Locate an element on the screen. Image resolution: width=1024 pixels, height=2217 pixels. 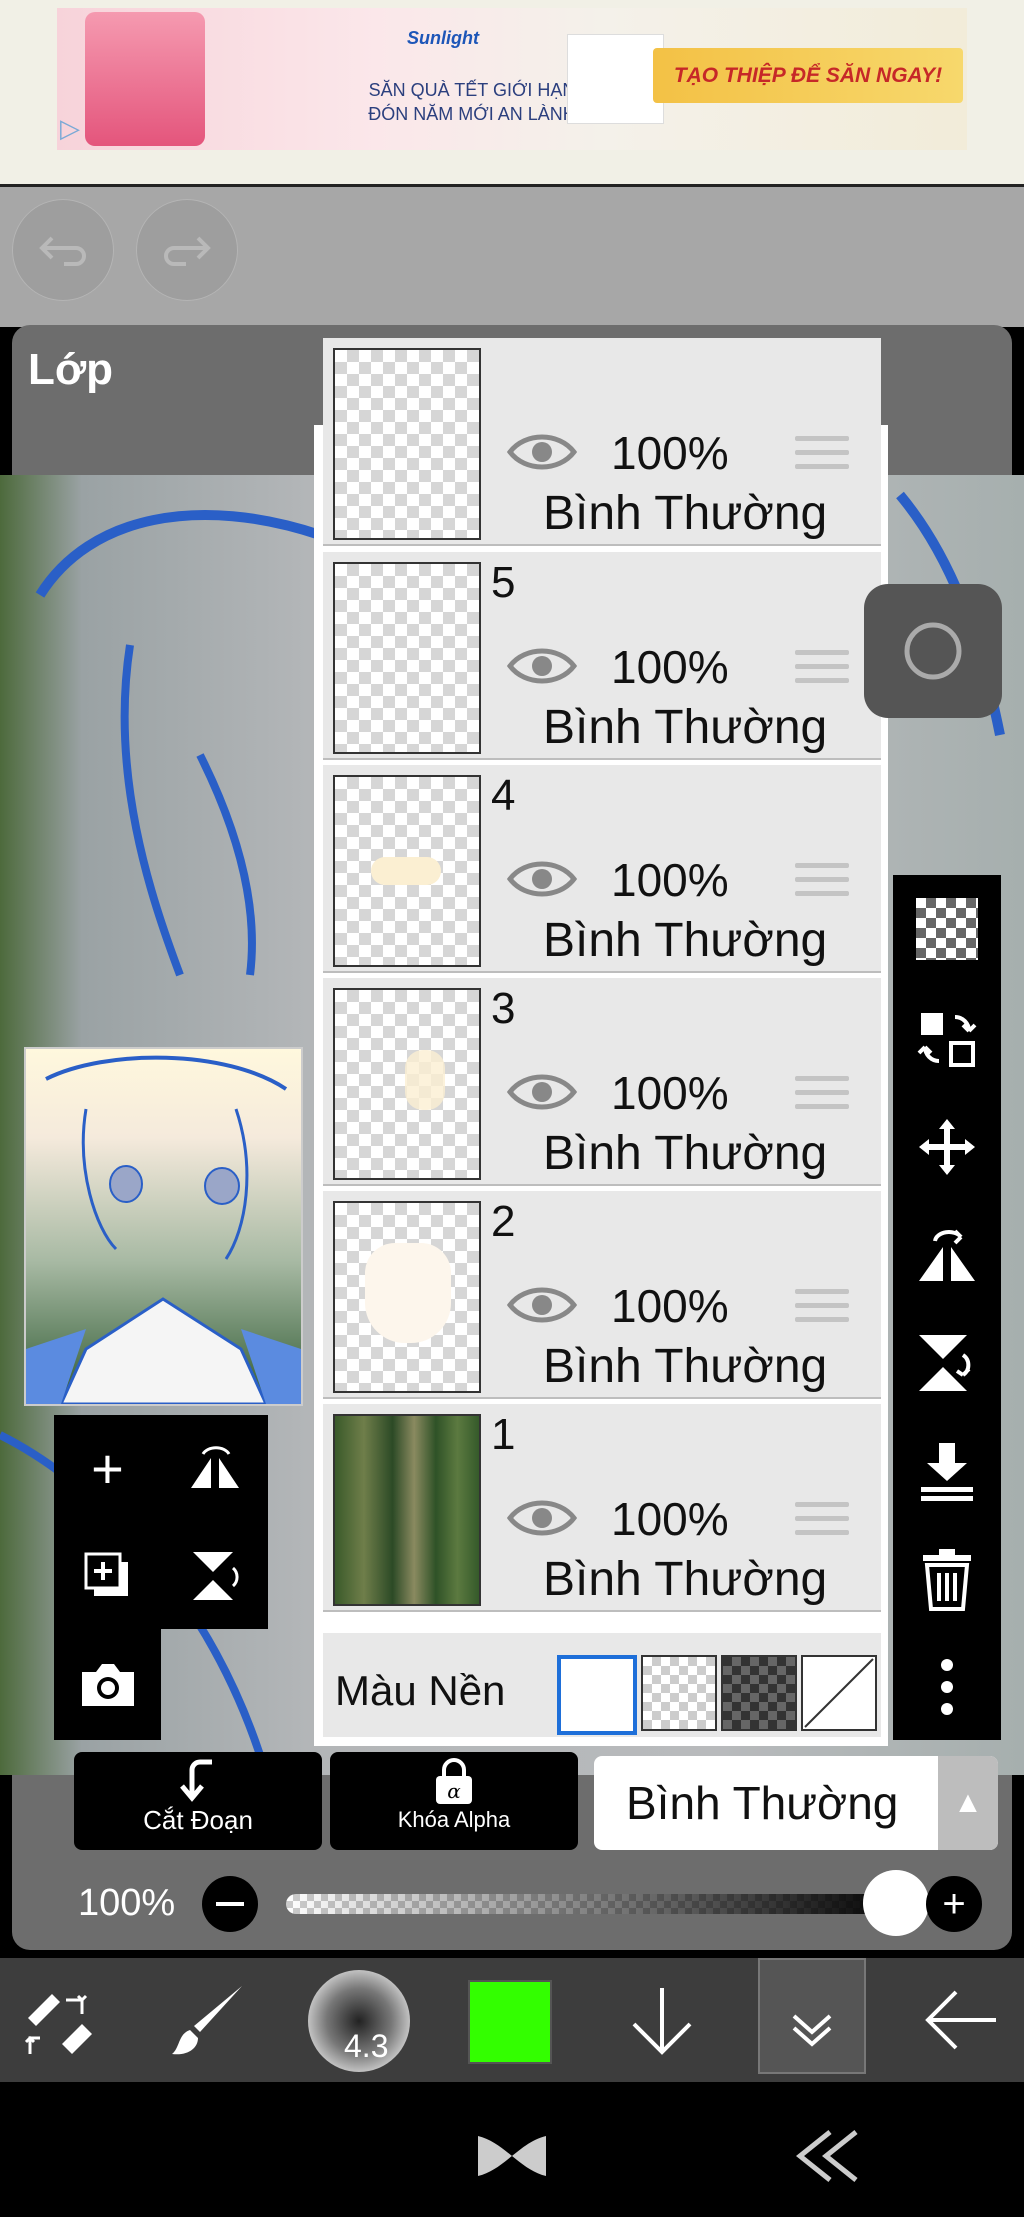
opacity-decrease-button is located at coordinates (230, 1904).